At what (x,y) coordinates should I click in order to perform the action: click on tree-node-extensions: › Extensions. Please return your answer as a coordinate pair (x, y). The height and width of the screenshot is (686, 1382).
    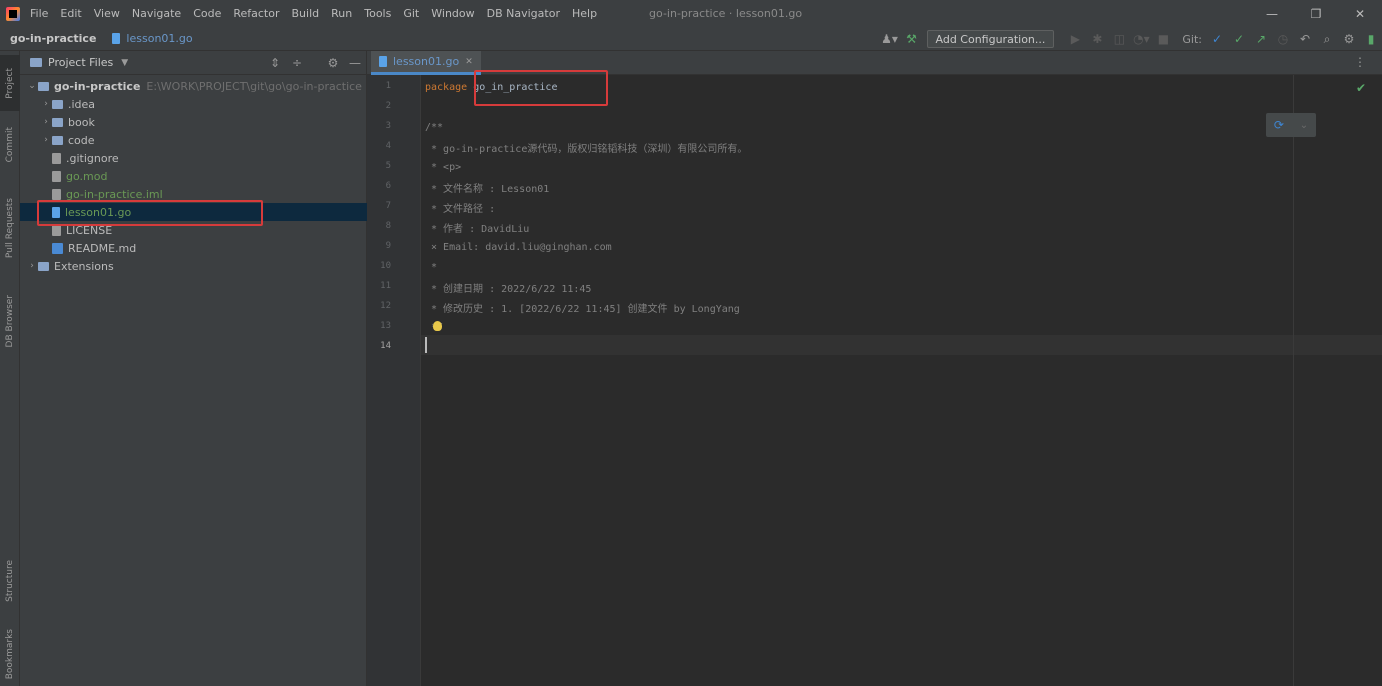
    Looking at the image, I should click on (193, 266).